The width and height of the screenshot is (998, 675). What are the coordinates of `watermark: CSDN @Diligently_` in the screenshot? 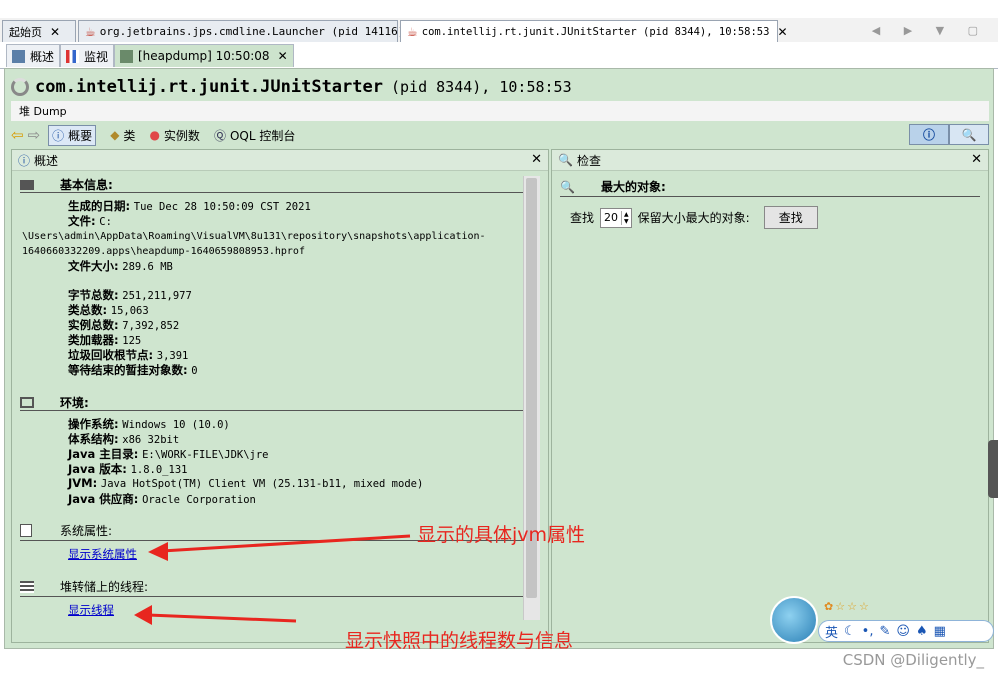 It's located at (913, 660).